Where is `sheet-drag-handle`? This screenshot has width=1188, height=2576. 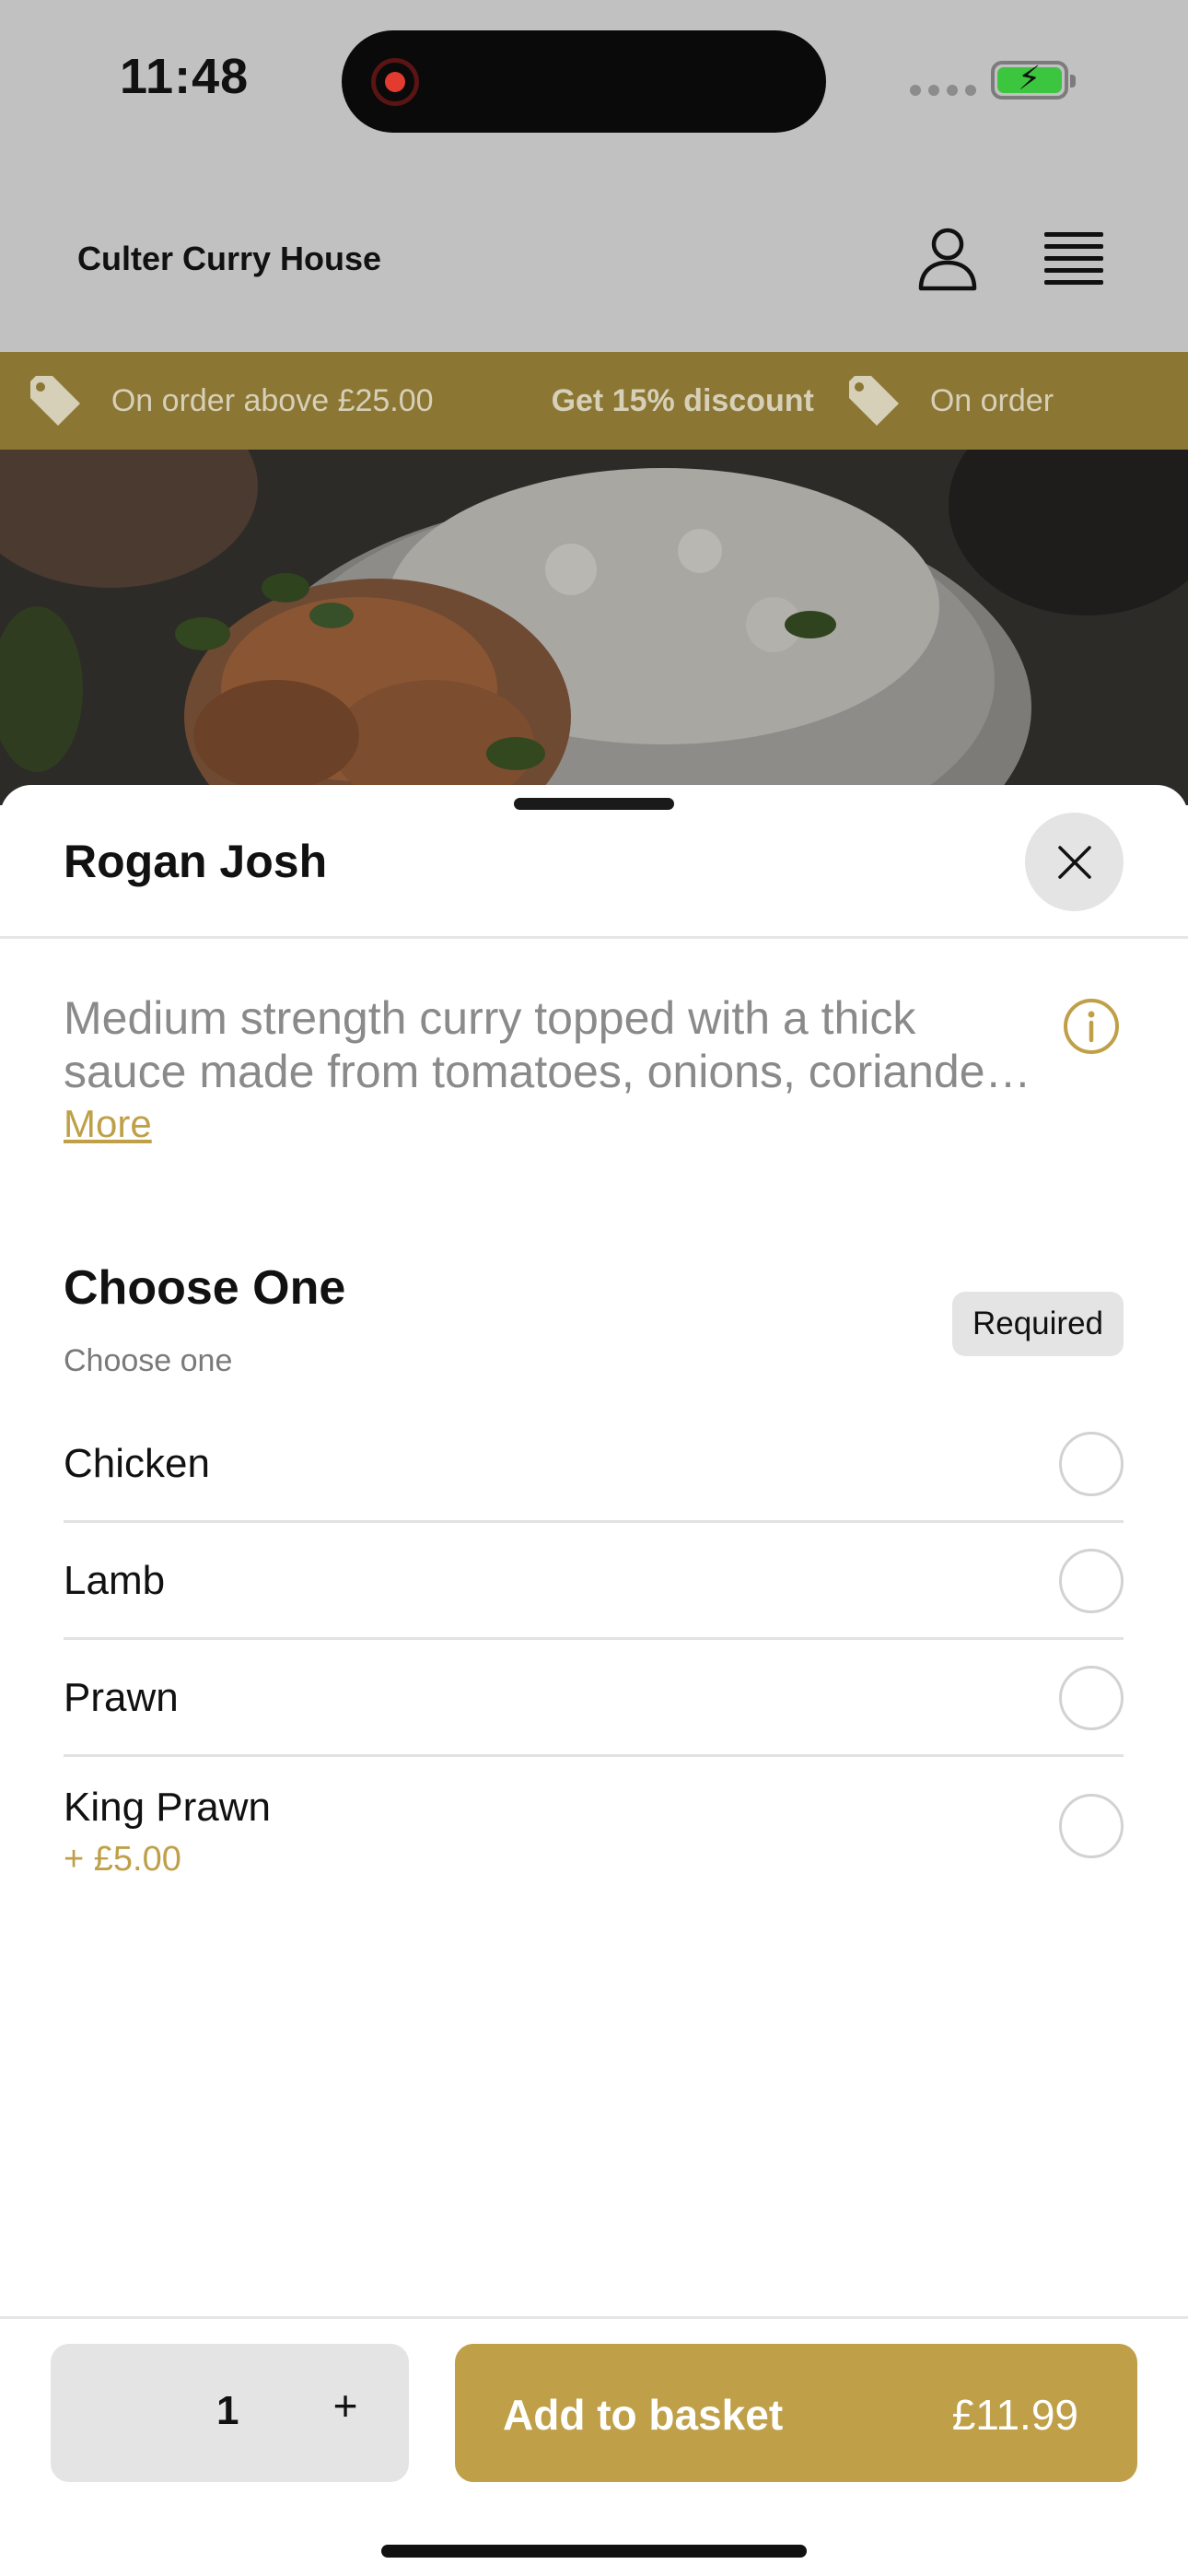
sheet-drag-handle is located at coordinates (594, 804).